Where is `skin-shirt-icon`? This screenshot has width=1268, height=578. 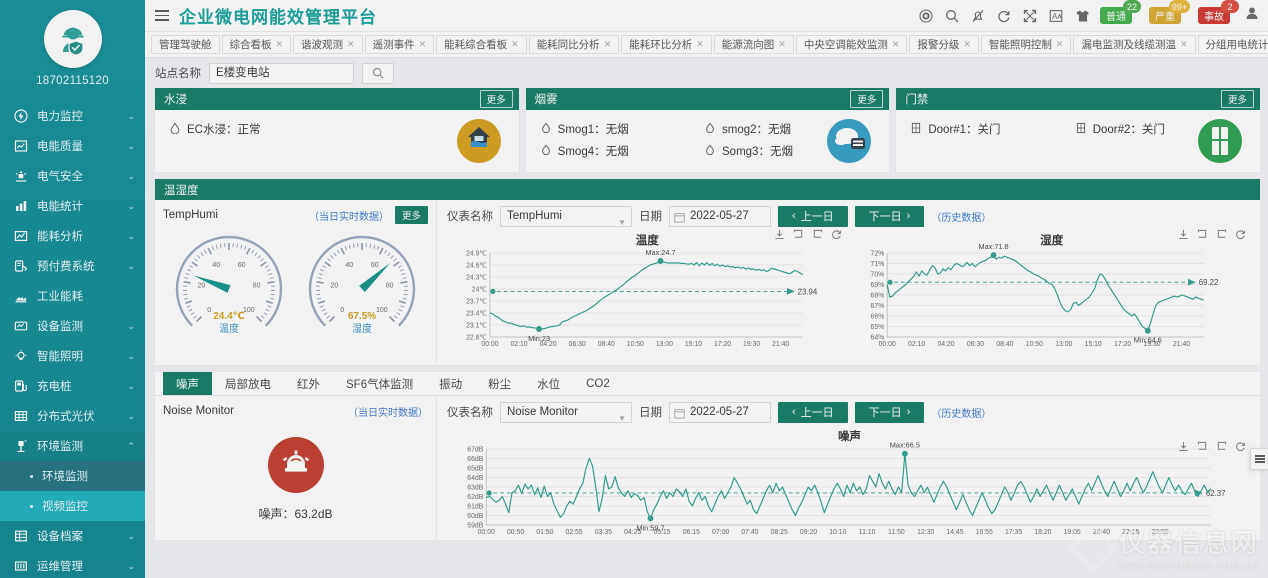
skin-shirt-icon is located at coordinates (1081, 15).